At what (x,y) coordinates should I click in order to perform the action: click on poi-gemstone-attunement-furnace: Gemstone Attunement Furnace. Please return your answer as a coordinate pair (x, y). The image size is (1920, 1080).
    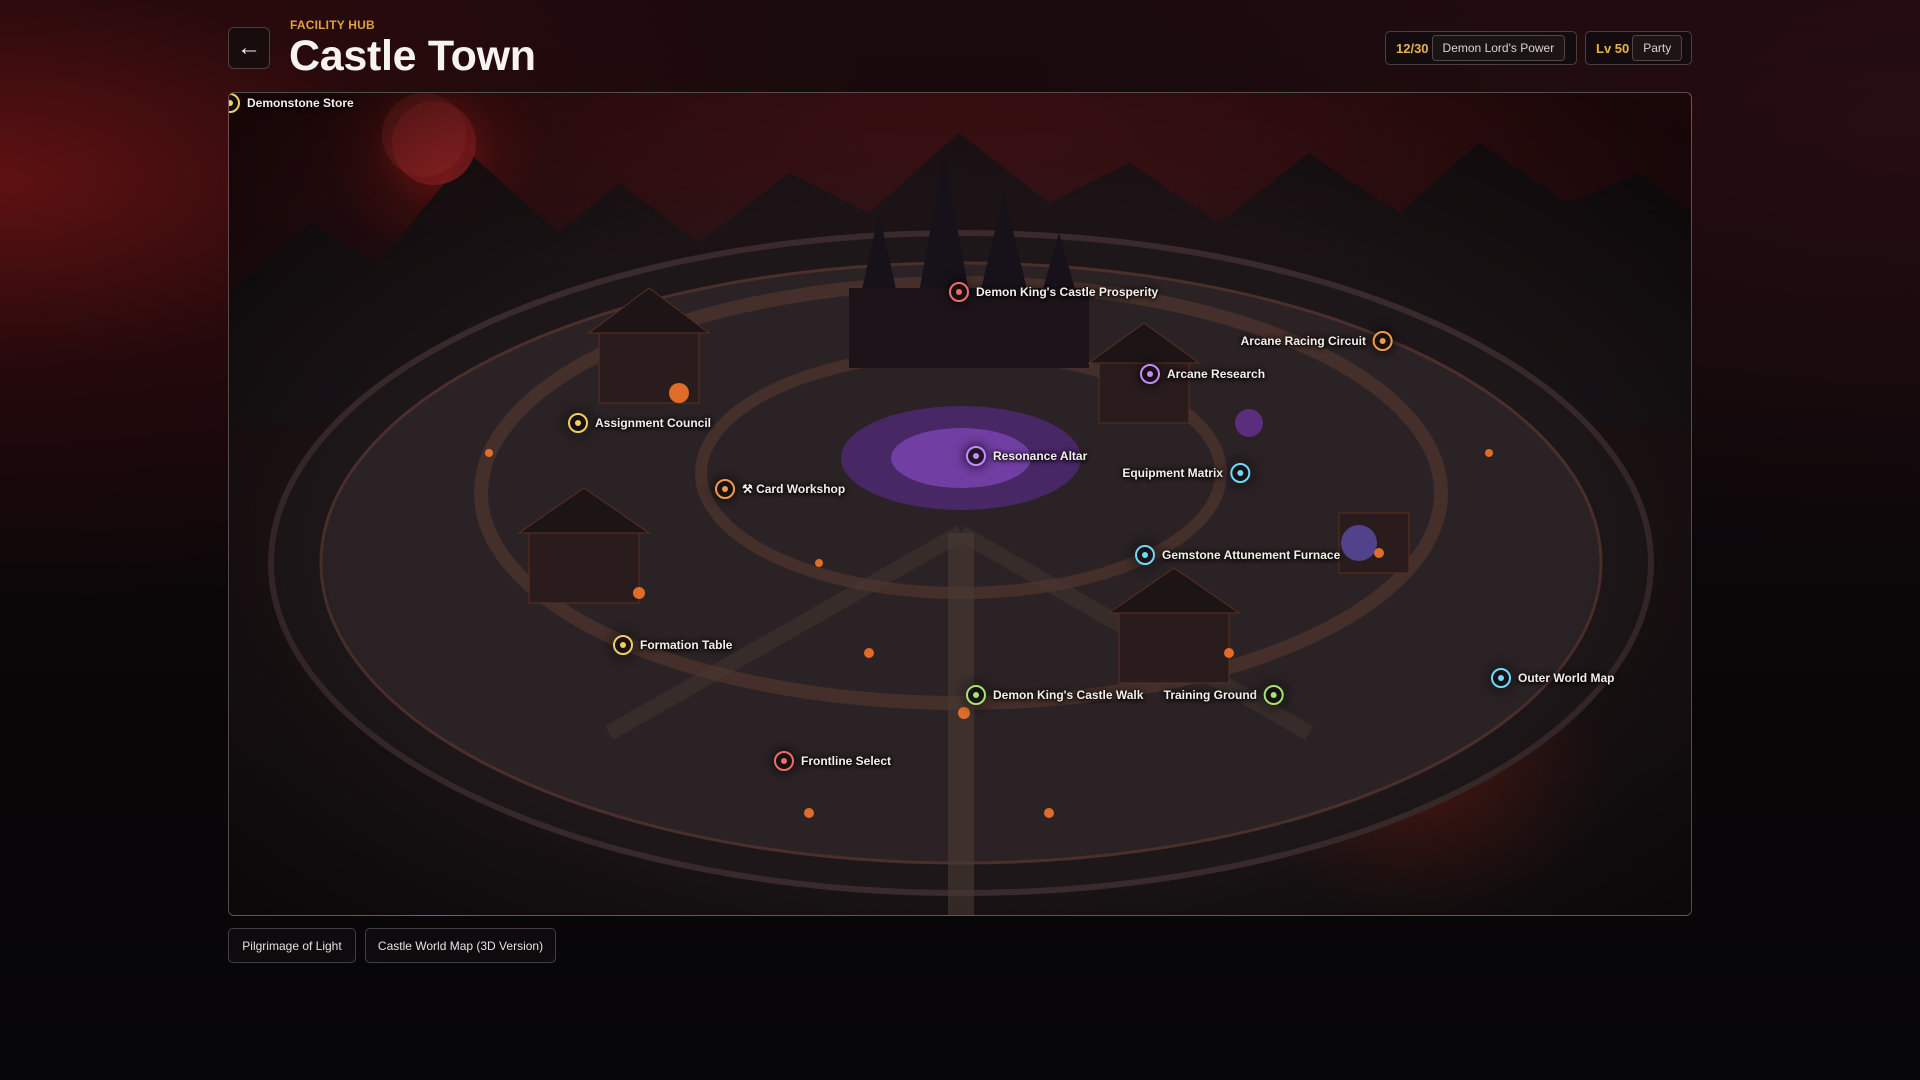
    Looking at the image, I should click on (1241, 555).